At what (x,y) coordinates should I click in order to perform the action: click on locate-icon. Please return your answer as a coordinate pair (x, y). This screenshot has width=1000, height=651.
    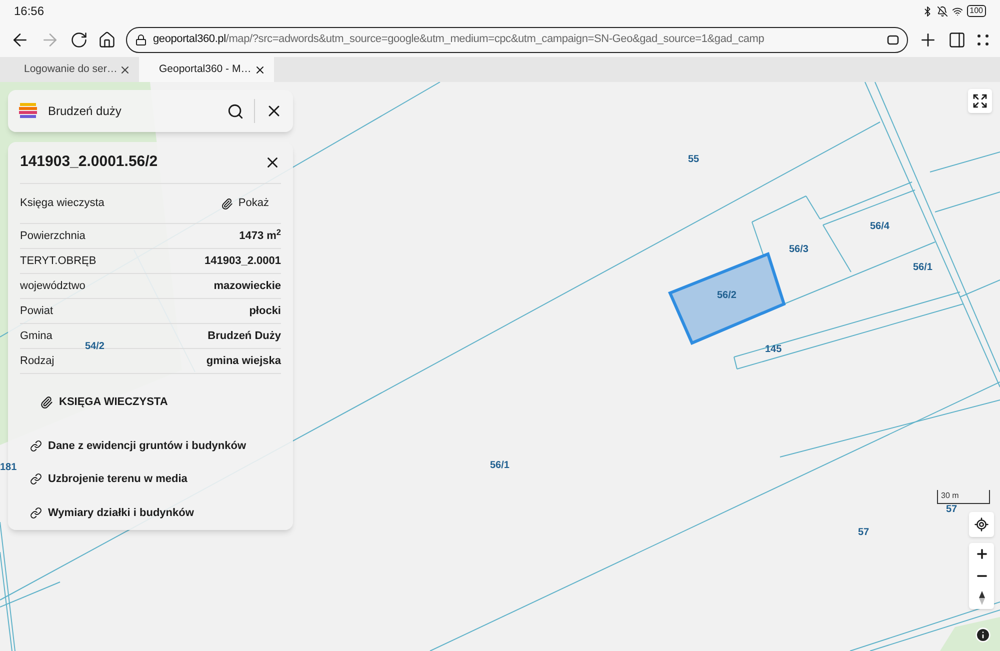
    Looking at the image, I should click on (981, 524).